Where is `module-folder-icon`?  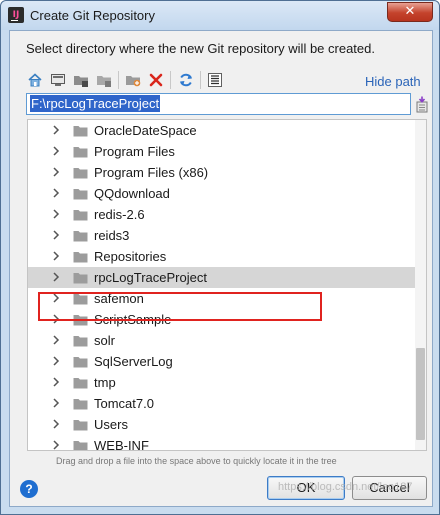
module-folder-icon is located at coordinates (104, 80).